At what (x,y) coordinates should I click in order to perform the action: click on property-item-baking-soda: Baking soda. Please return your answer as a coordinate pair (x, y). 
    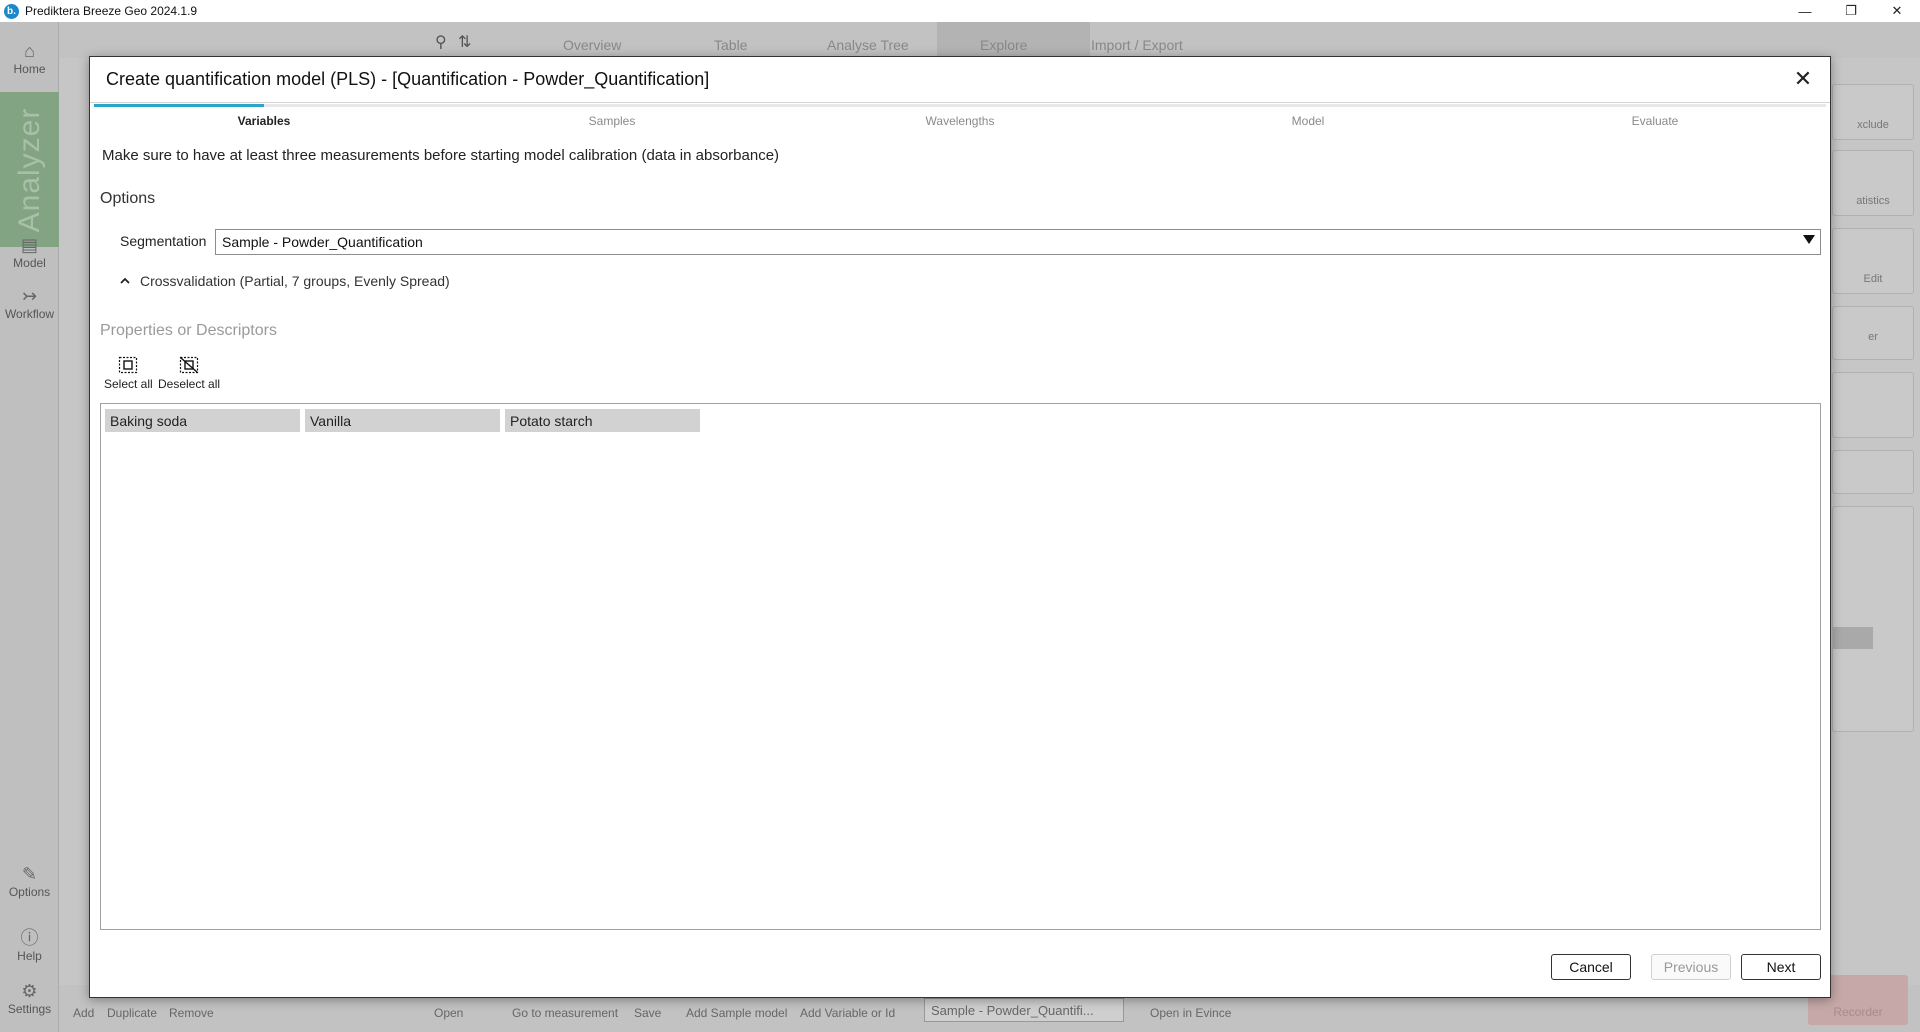
    Looking at the image, I should click on (202, 420).